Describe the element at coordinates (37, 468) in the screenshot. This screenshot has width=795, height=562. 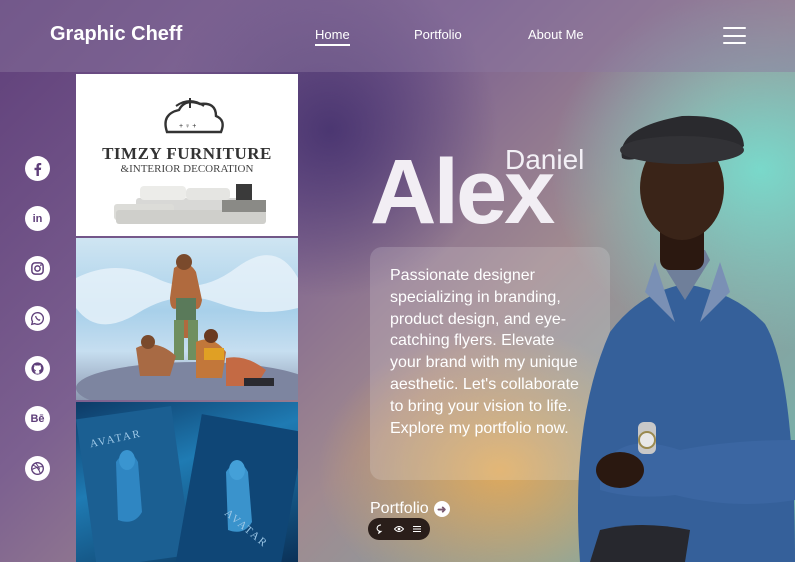
I see `dribbble-icon` at that location.